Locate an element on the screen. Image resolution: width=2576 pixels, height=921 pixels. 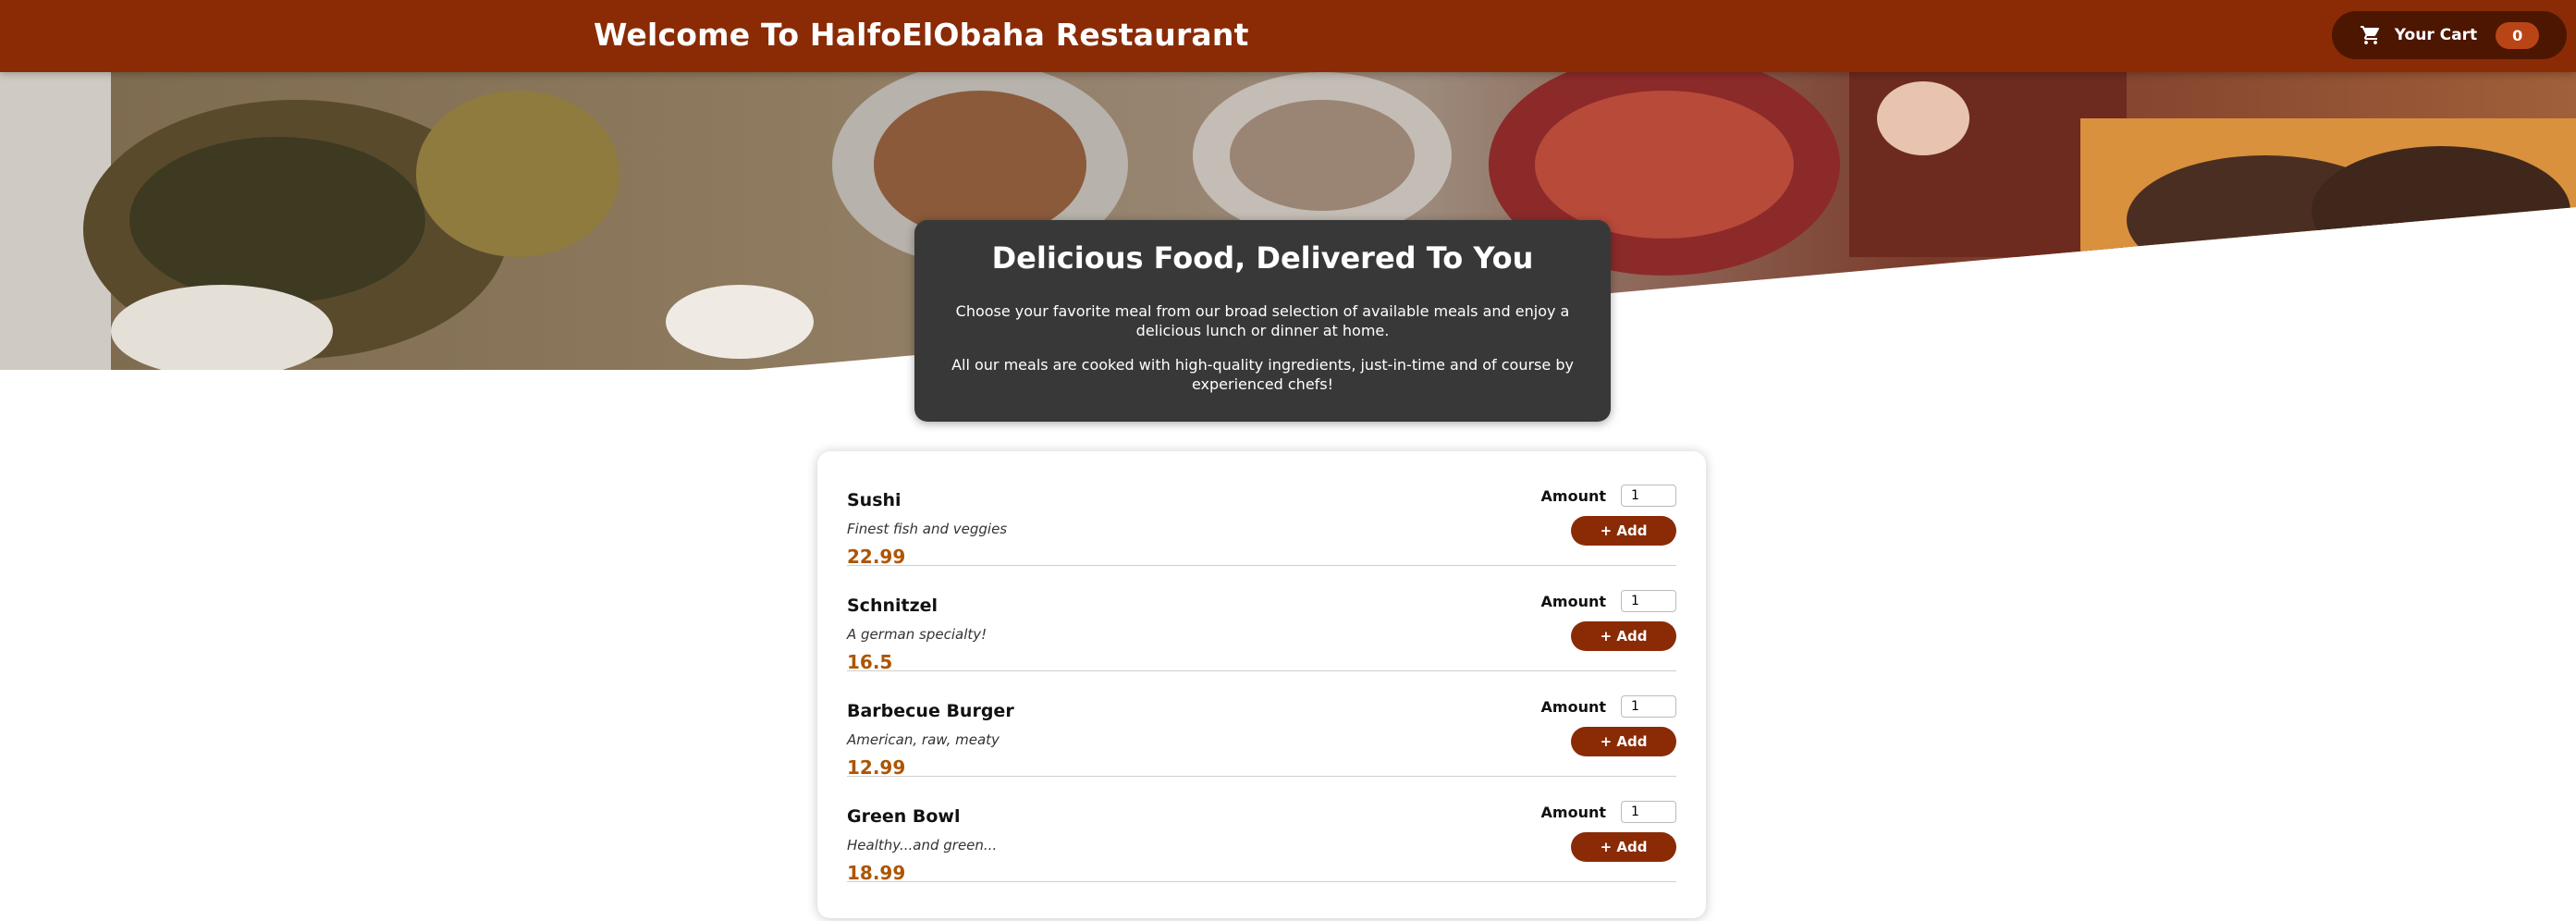
meal-price: 22.99 is located at coordinates (876, 557).